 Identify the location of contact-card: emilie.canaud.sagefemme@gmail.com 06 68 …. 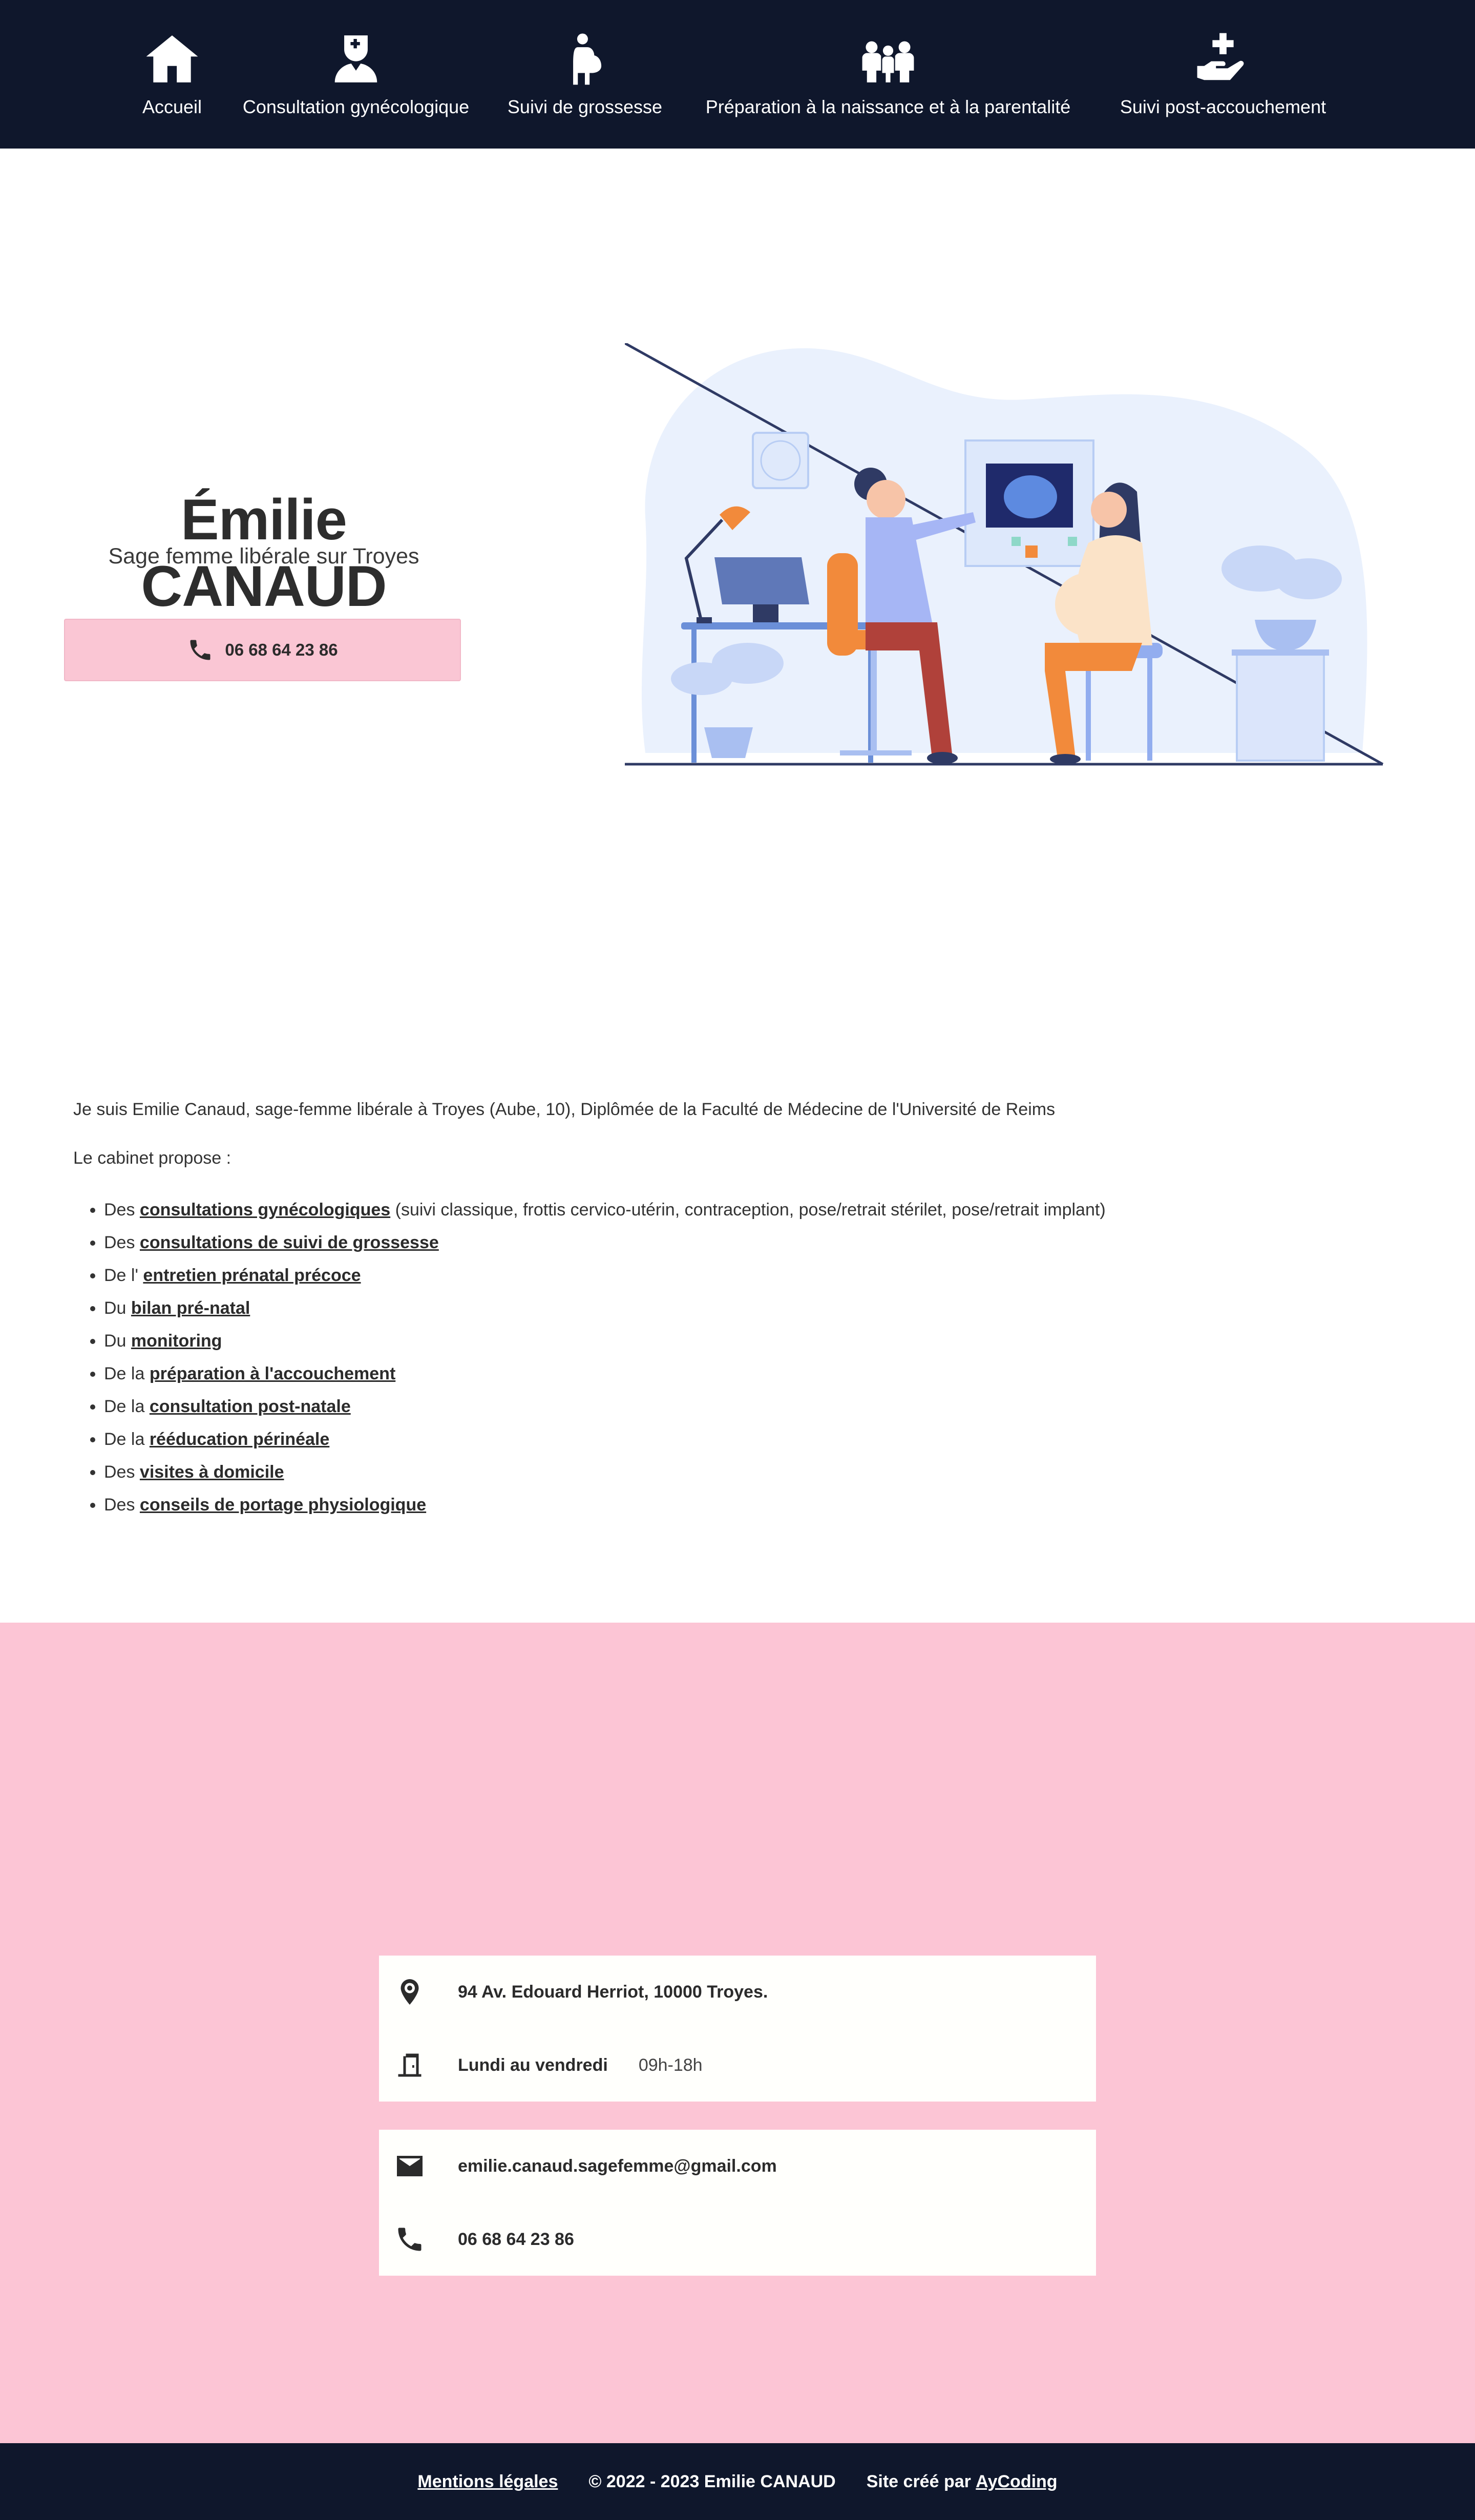
(737, 2203).